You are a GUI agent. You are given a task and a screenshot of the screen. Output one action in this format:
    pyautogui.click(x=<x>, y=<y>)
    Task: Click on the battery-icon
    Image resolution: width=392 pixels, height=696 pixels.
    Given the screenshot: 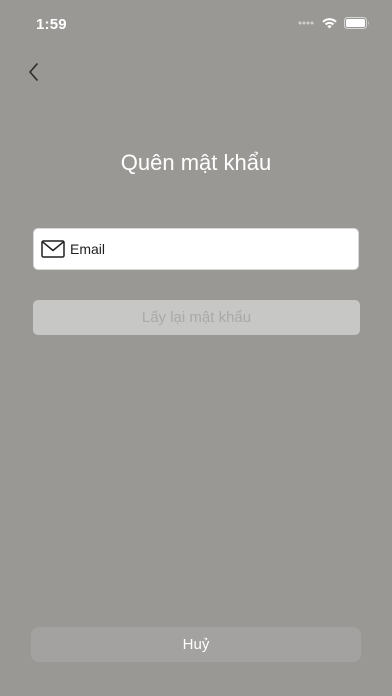 What is the action you would take?
    pyautogui.click(x=357, y=25)
    